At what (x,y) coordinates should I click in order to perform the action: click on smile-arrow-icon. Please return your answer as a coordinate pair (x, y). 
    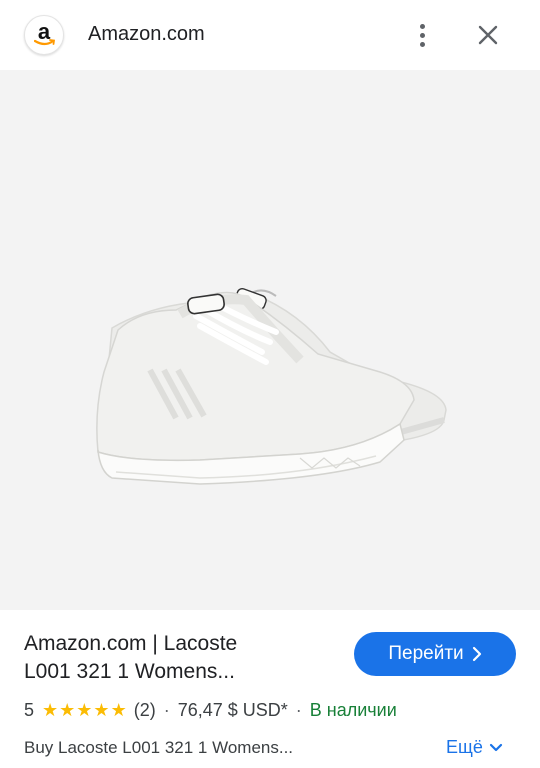
    Looking at the image, I should click on (45, 42).